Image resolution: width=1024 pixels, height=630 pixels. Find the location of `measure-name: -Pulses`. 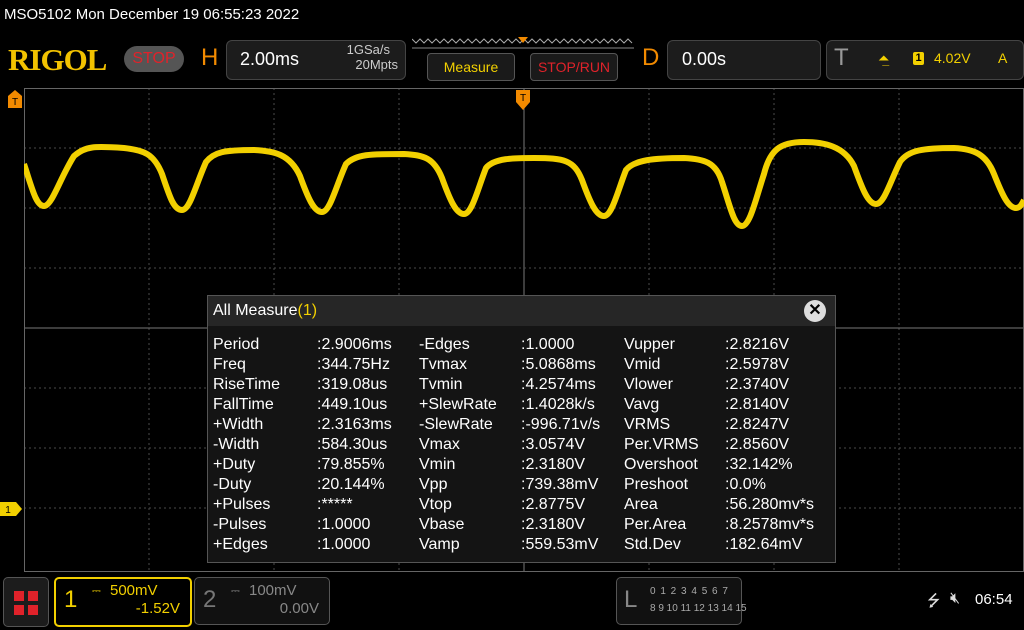

measure-name: -Pulses is located at coordinates (240, 524).